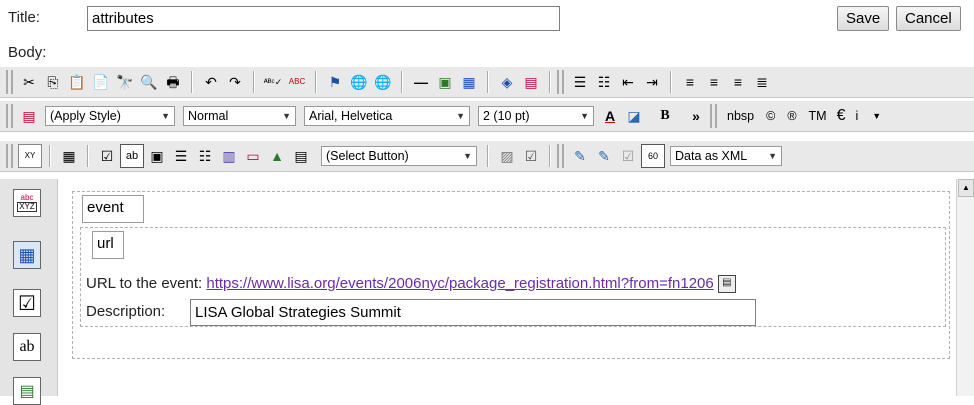  I want to click on description-input, so click(473, 312).